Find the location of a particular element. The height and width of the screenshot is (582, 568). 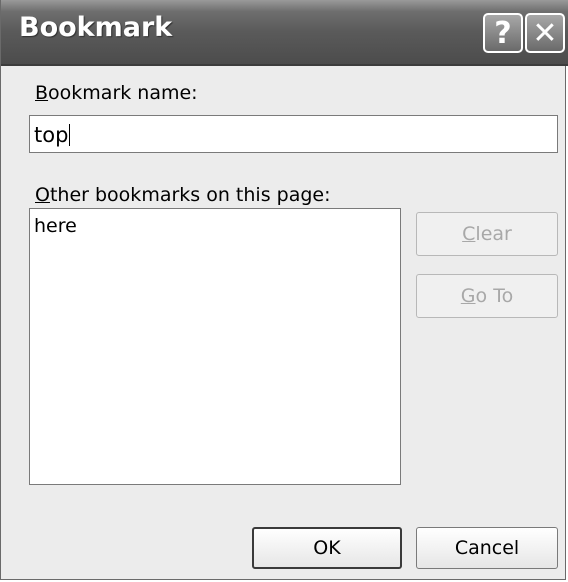

bookmark-name-label-text: ookmark name: is located at coordinates (123, 93).